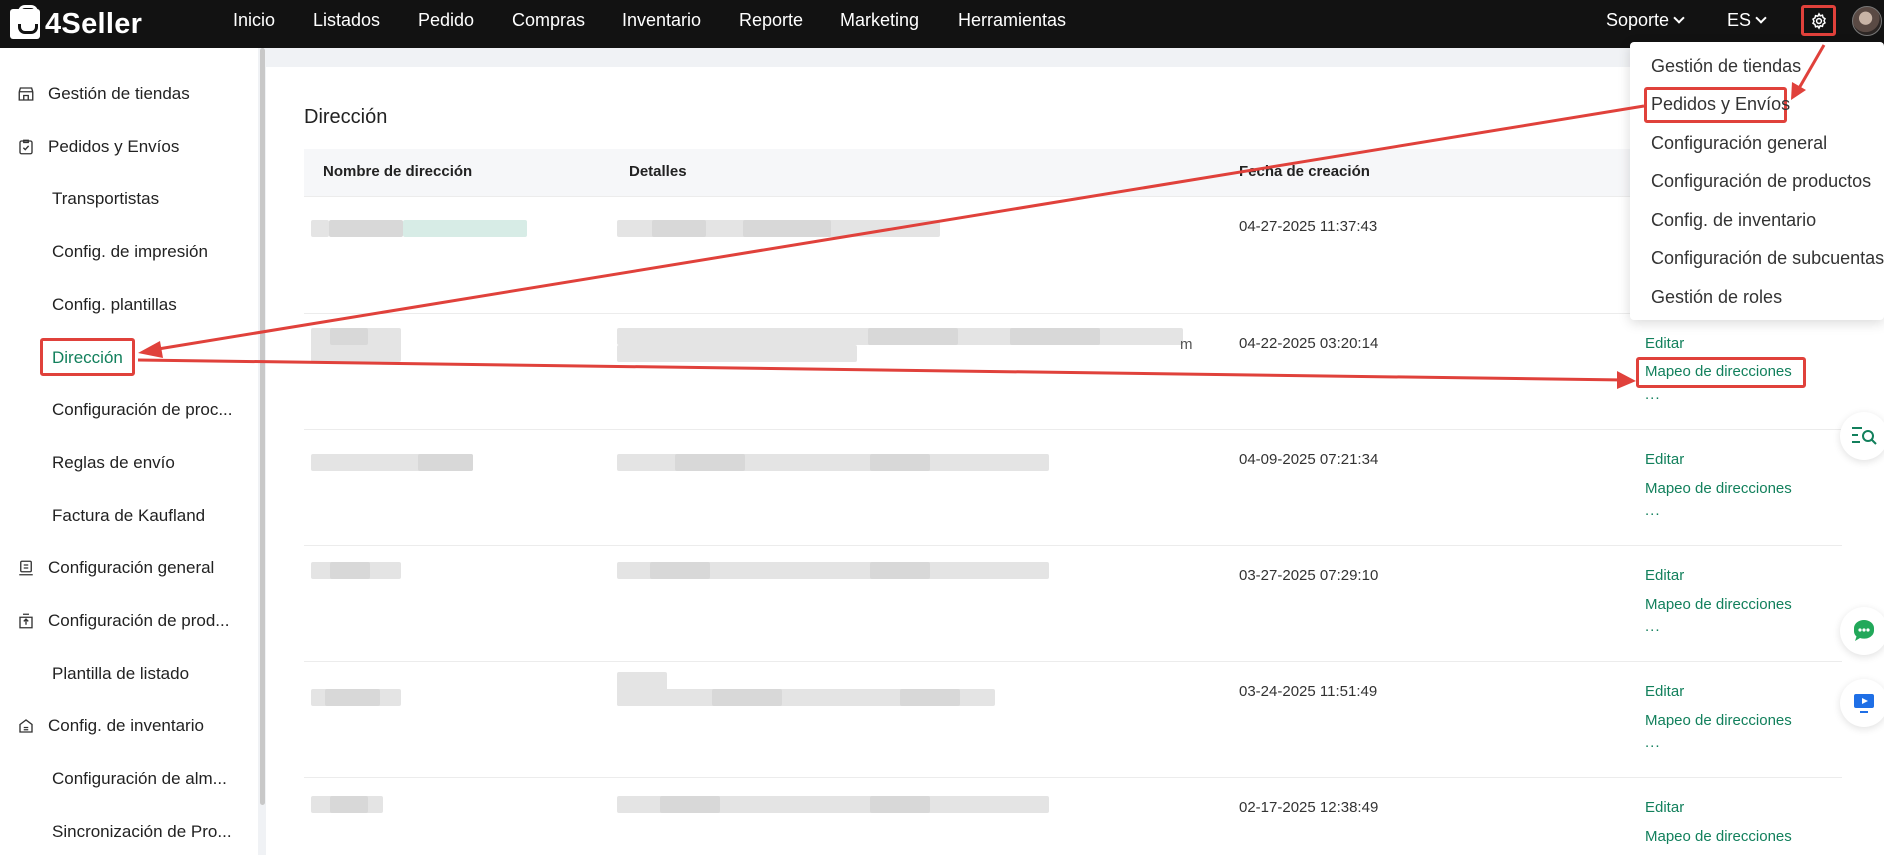  What do you see at coordinates (1308, 226) in the screenshot?
I see `created-date: 04-27-2025 11:37:43` at bounding box center [1308, 226].